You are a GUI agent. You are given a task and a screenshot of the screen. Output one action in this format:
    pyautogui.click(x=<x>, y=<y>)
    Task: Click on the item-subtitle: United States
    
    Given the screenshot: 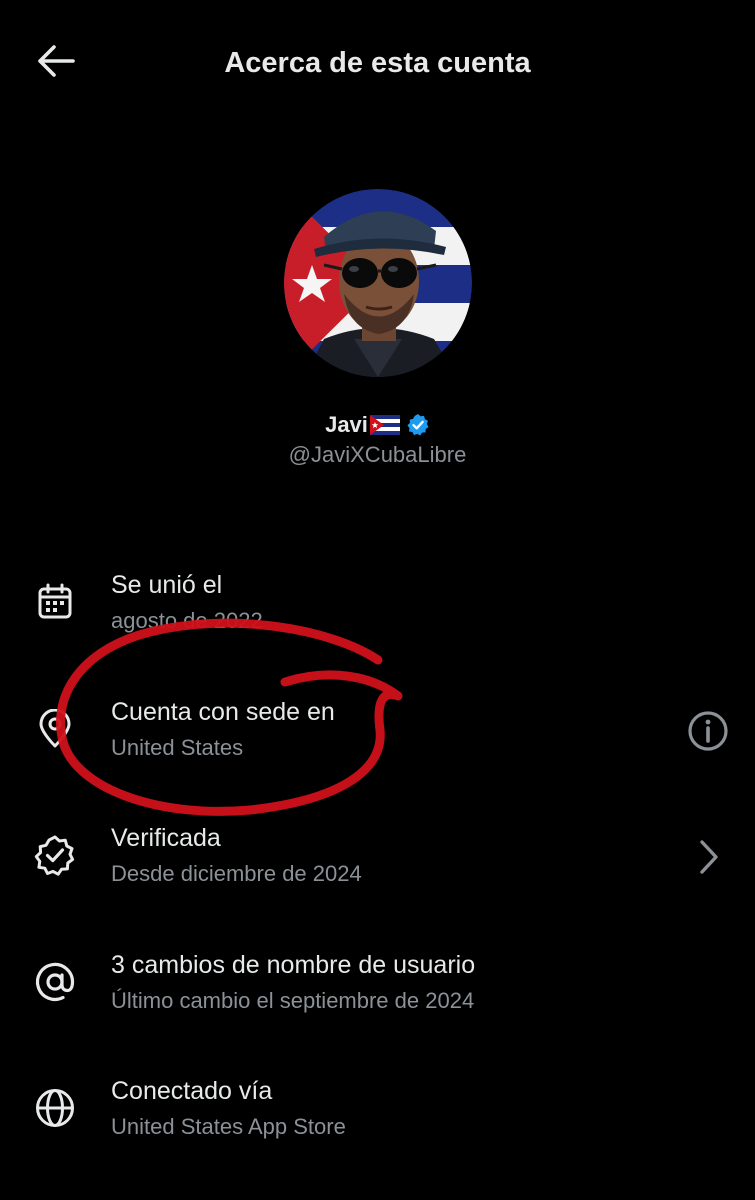 What is the action you would take?
    pyautogui.click(x=177, y=747)
    